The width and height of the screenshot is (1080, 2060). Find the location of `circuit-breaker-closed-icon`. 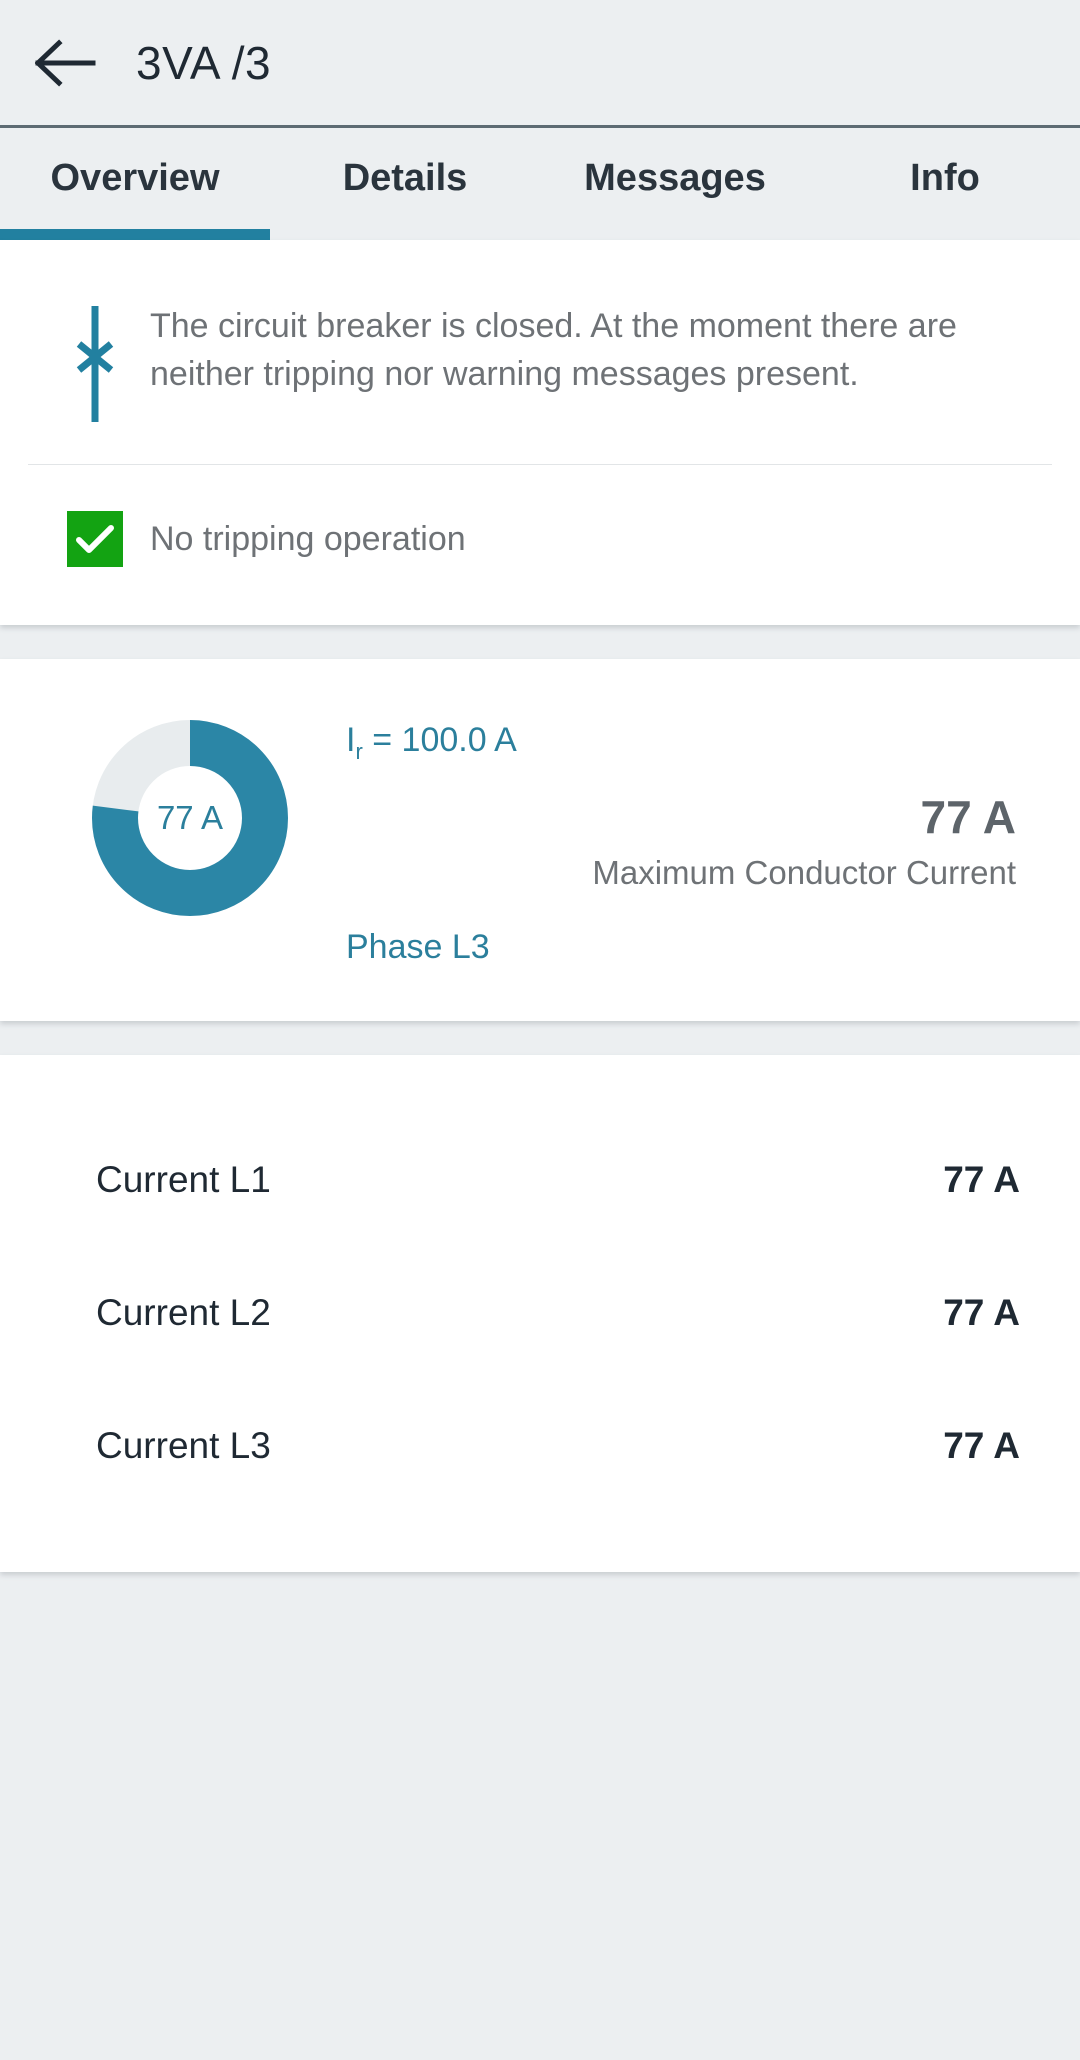

circuit-breaker-closed-icon is located at coordinates (95, 361).